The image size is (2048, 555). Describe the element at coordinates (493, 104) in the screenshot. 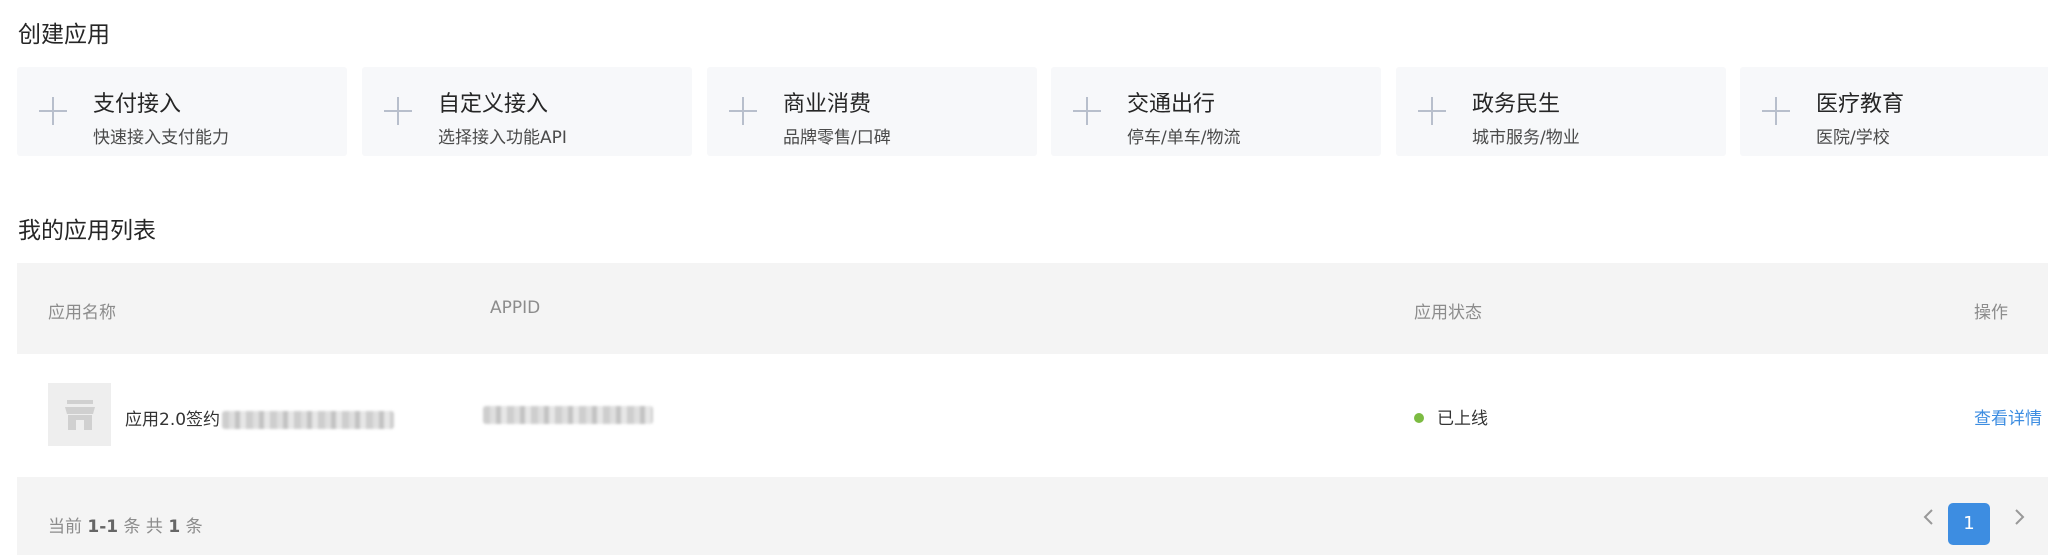

I see `card-title: 自定义接入` at that location.